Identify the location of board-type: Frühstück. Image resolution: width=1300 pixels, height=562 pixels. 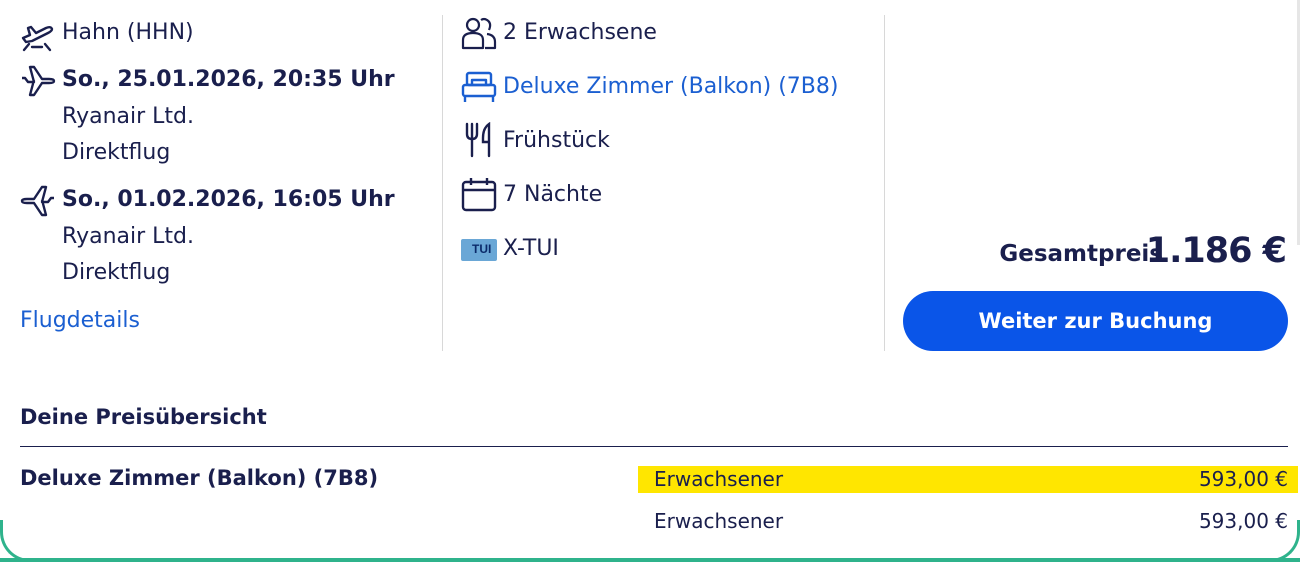
(556, 140).